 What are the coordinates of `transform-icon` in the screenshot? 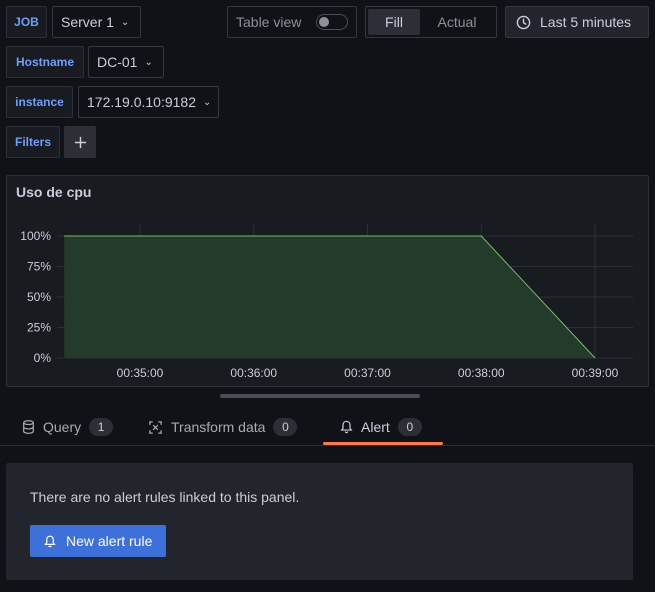 It's located at (155, 427).